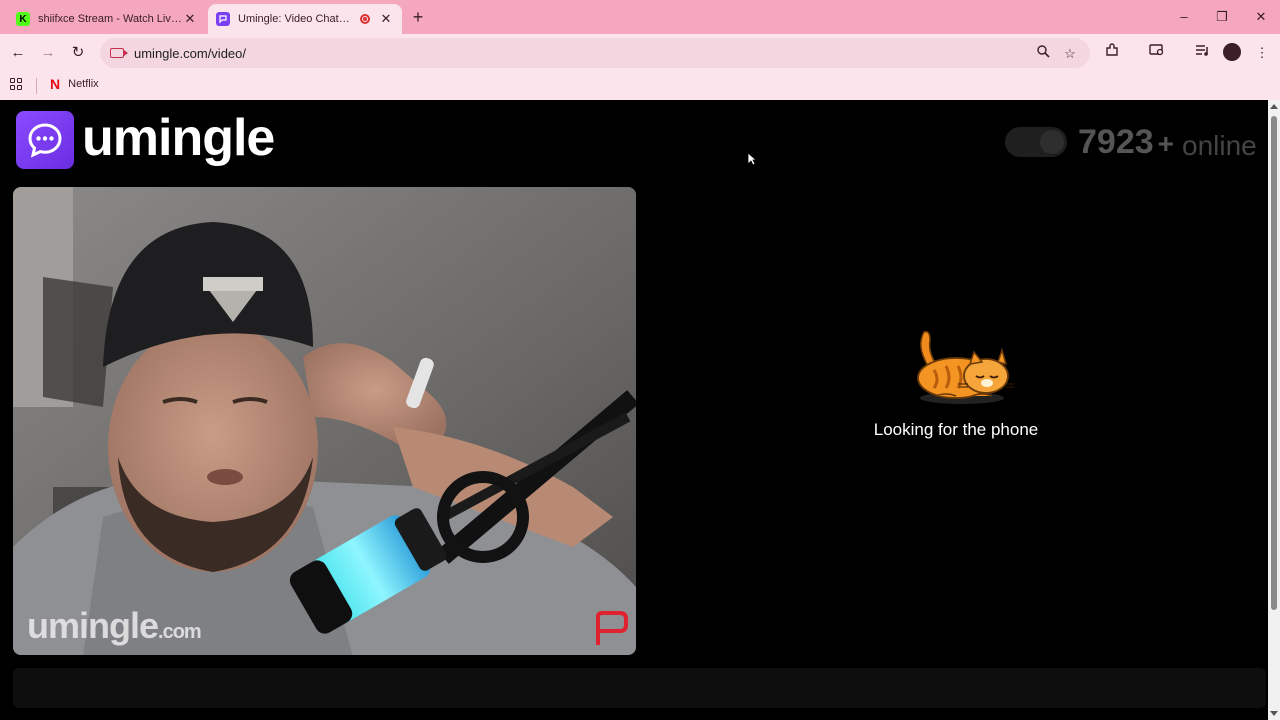  I want to click on watermark-suffix: .com, so click(180, 632).